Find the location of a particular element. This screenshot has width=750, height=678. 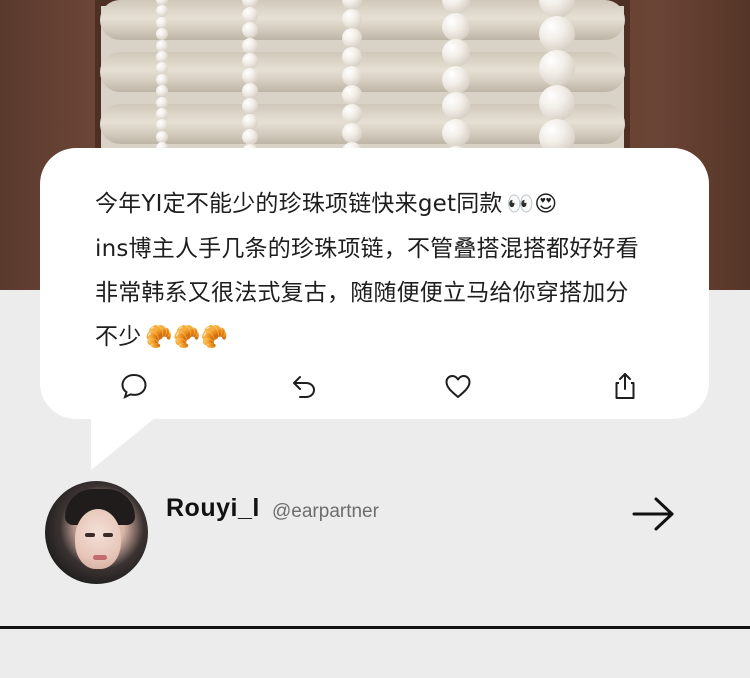

post-line: 今年YI定不能少的珍珠项链快来get同款 👀😍 is located at coordinates (397, 204).